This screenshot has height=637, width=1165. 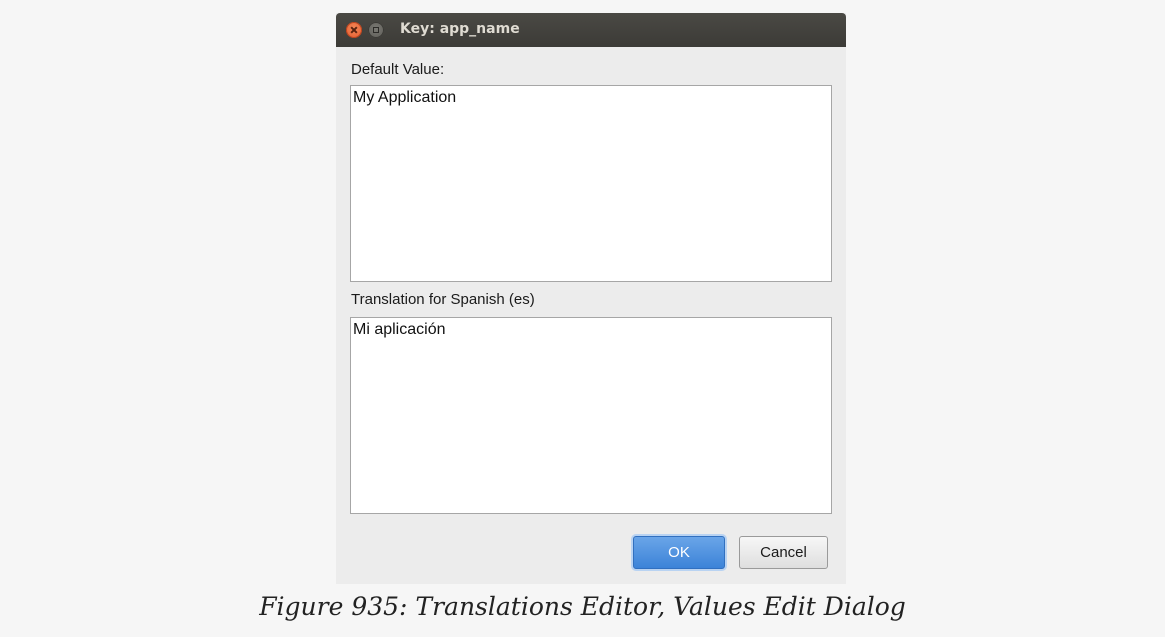 What do you see at coordinates (398, 69) in the screenshot?
I see `default-value-label: Default Value:` at bounding box center [398, 69].